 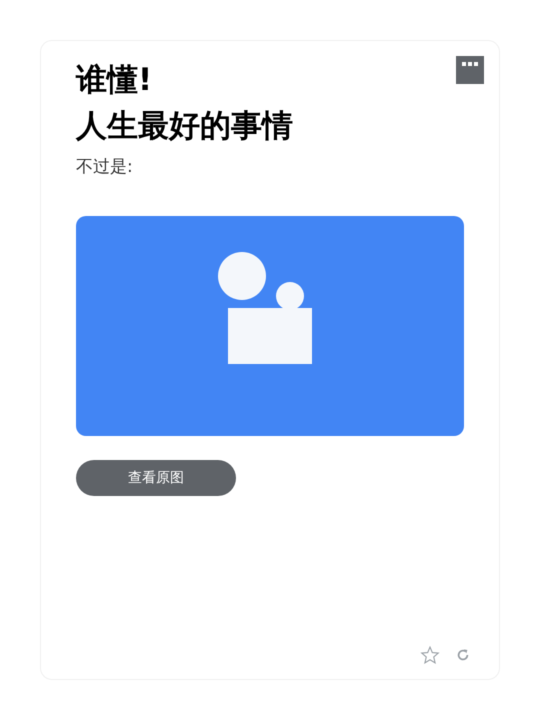 What do you see at coordinates (430, 655) in the screenshot?
I see `star-icon` at bounding box center [430, 655].